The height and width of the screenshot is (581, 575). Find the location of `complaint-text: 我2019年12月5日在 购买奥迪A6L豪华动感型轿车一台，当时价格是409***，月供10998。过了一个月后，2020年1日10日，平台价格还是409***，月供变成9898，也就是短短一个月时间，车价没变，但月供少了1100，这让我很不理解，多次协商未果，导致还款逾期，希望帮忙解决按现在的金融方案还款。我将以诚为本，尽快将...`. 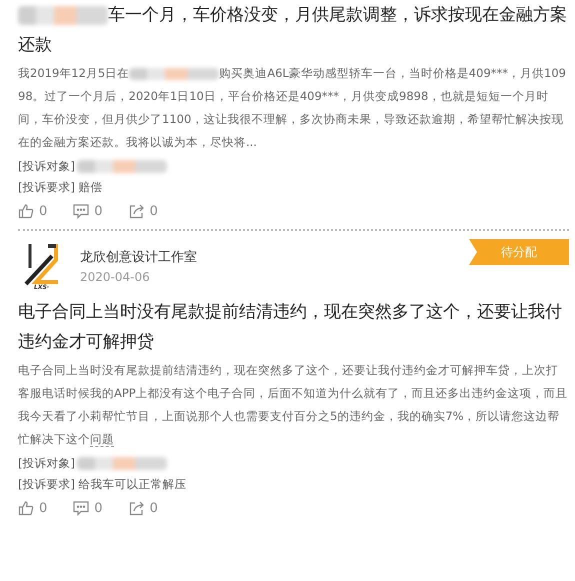

complaint-text: 我2019年12月5日在 购买奥迪A6L豪华动感型轿车一台，当时价格是409***，月供10998。过了一个月后，2020年1日10日，平台价格还是409***，月供变成9898，也就是短短一个月时间，车价没变，但月供少了1100，这让我很不理解，多次协商未果，导致还款逾期，希望帮忙解决按现在的金融方案还款。我将以诚为本，尽快将... is located at coordinates (292, 108).